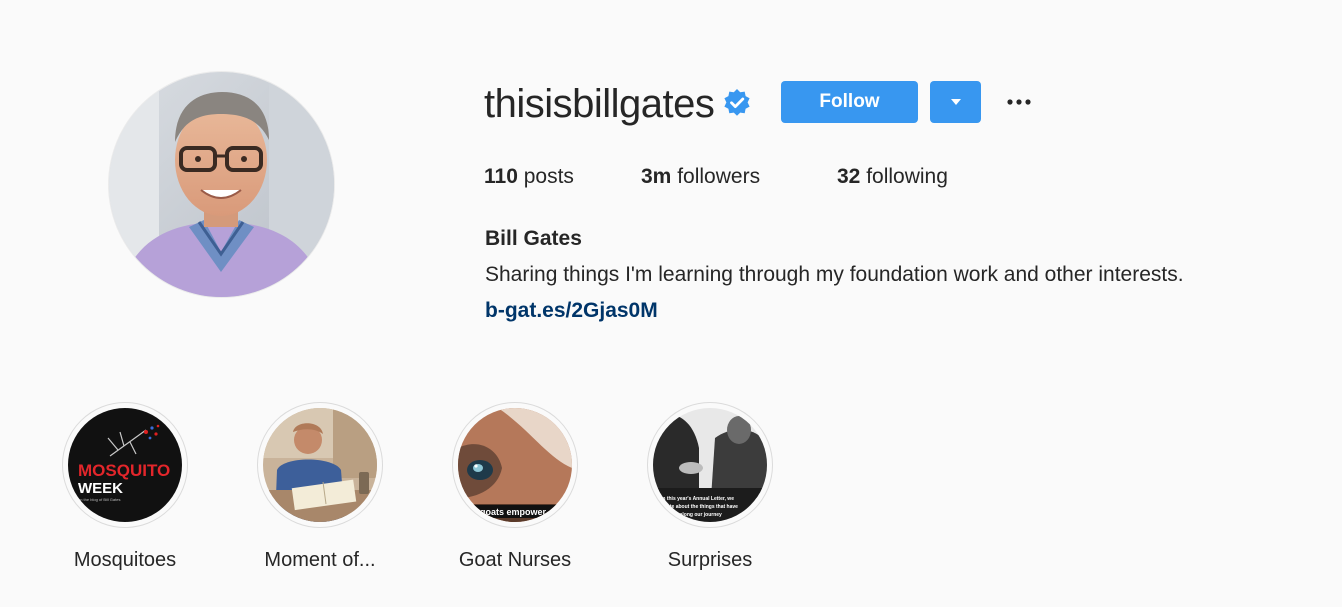 The height and width of the screenshot is (607, 1342). I want to click on posts-count: 110 posts, so click(529, 177).